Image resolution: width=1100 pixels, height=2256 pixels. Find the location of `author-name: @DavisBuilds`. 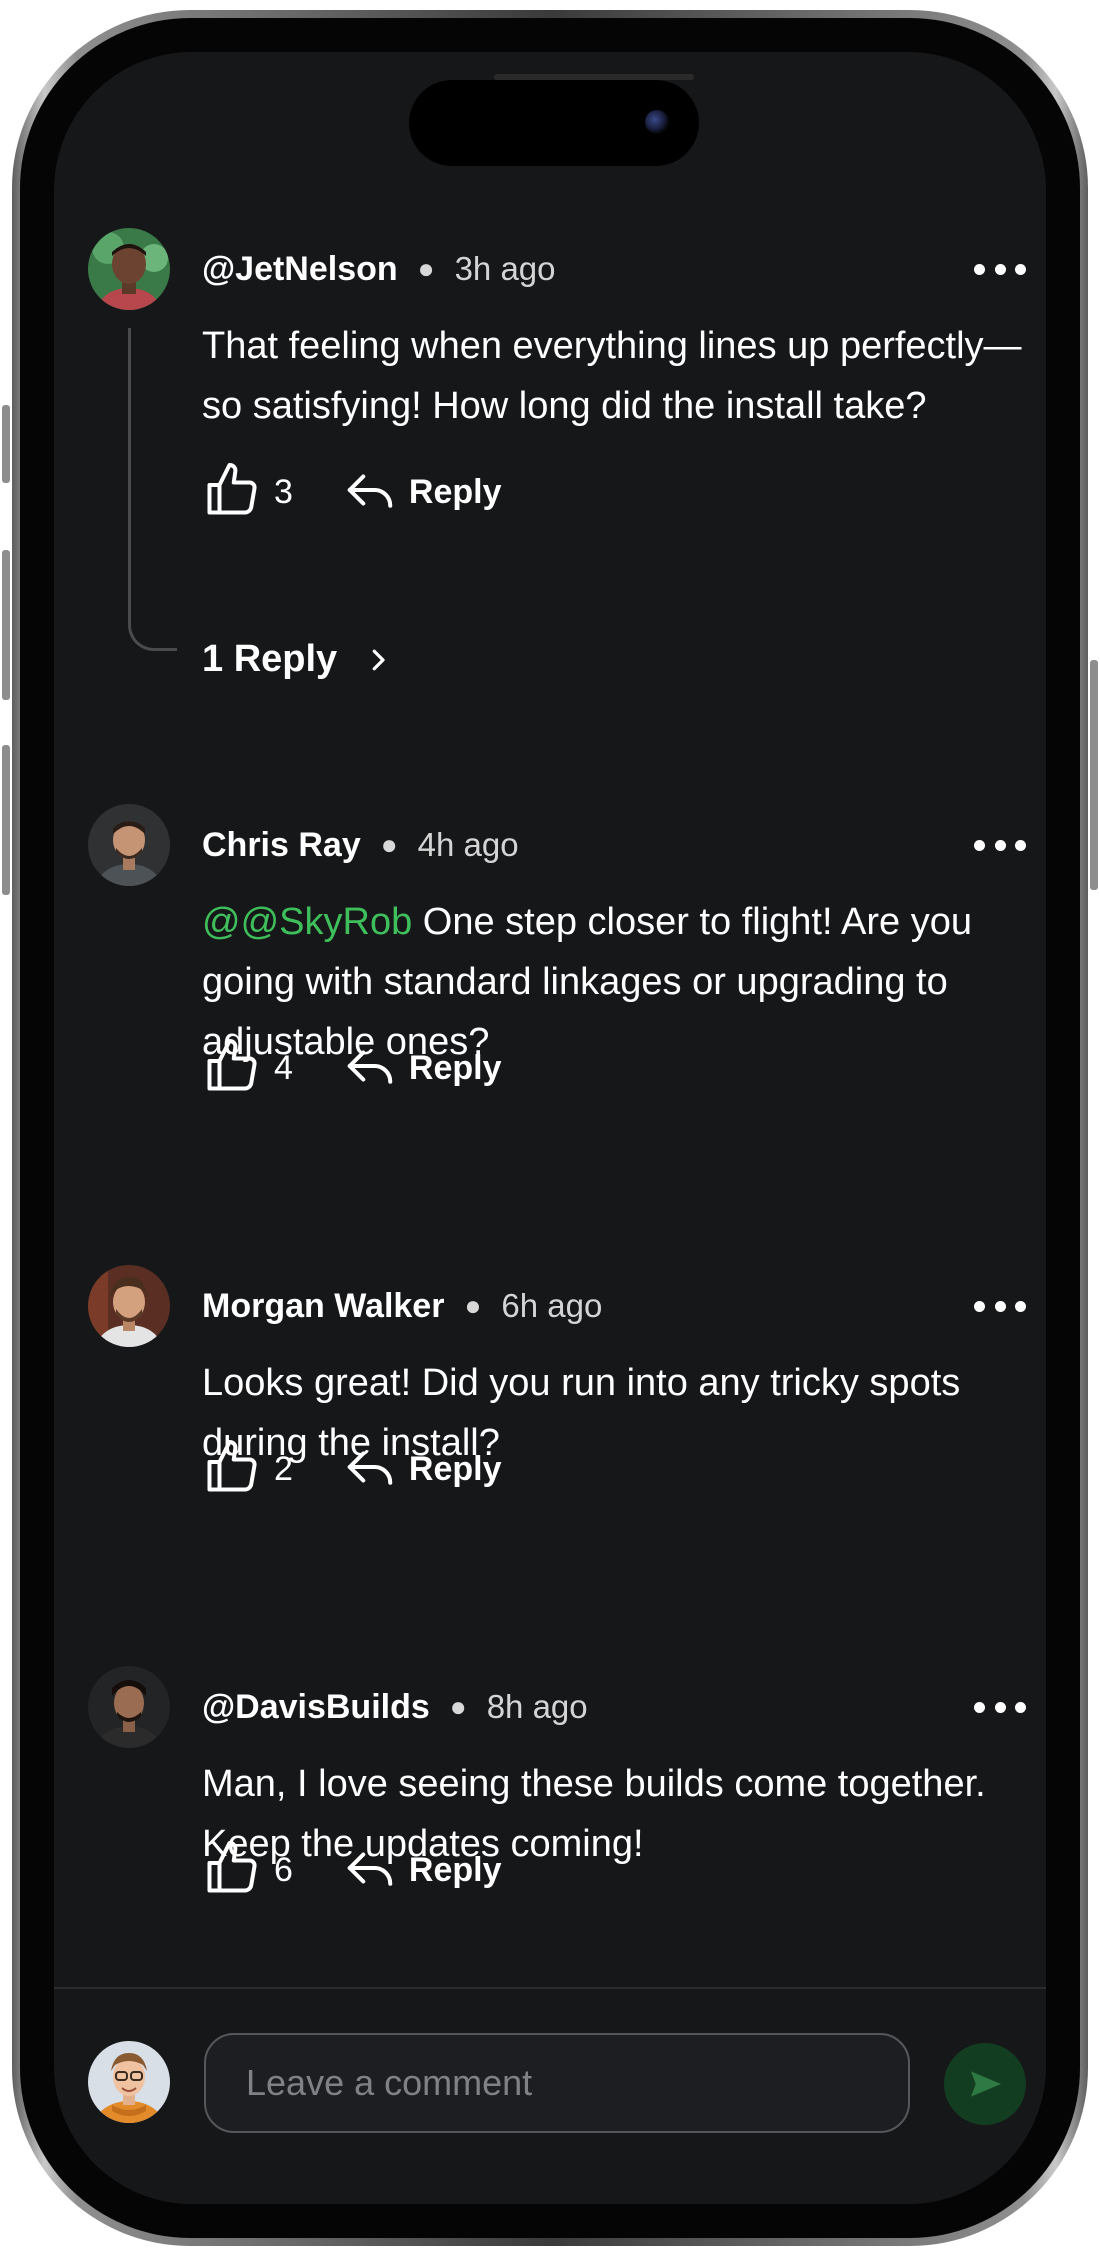

author-name: @DavisBuilds is located at coordinates (316, 1707).